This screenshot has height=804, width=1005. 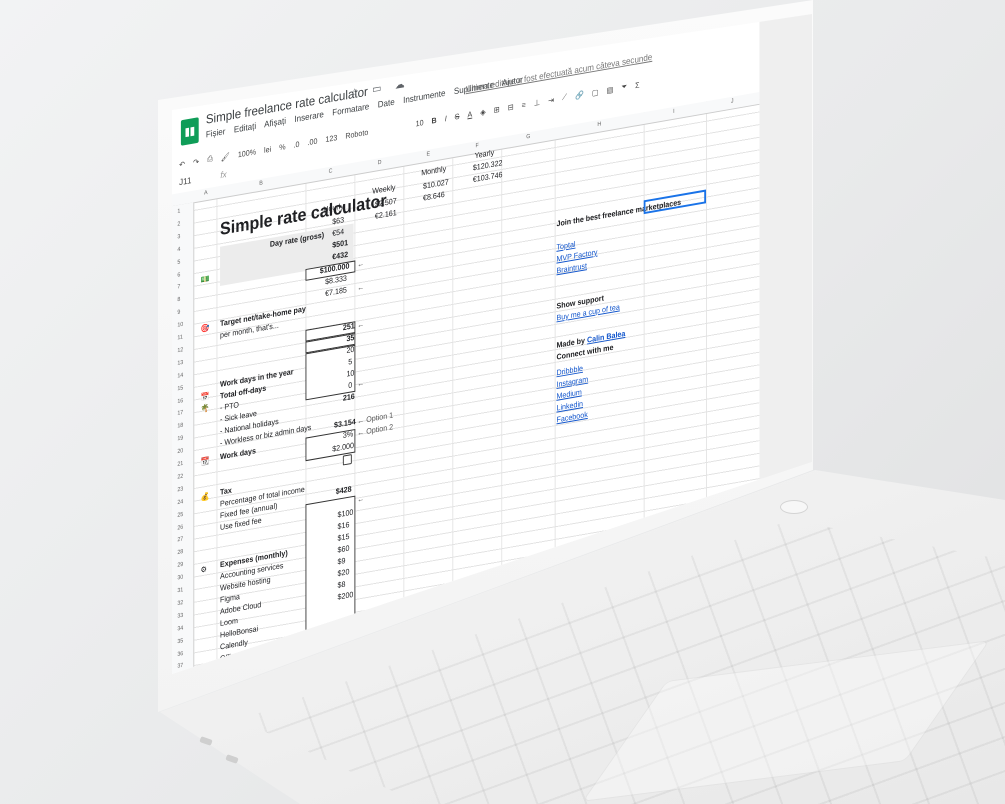 I want to click on currency-button: lei, so click(x=267, y=149).